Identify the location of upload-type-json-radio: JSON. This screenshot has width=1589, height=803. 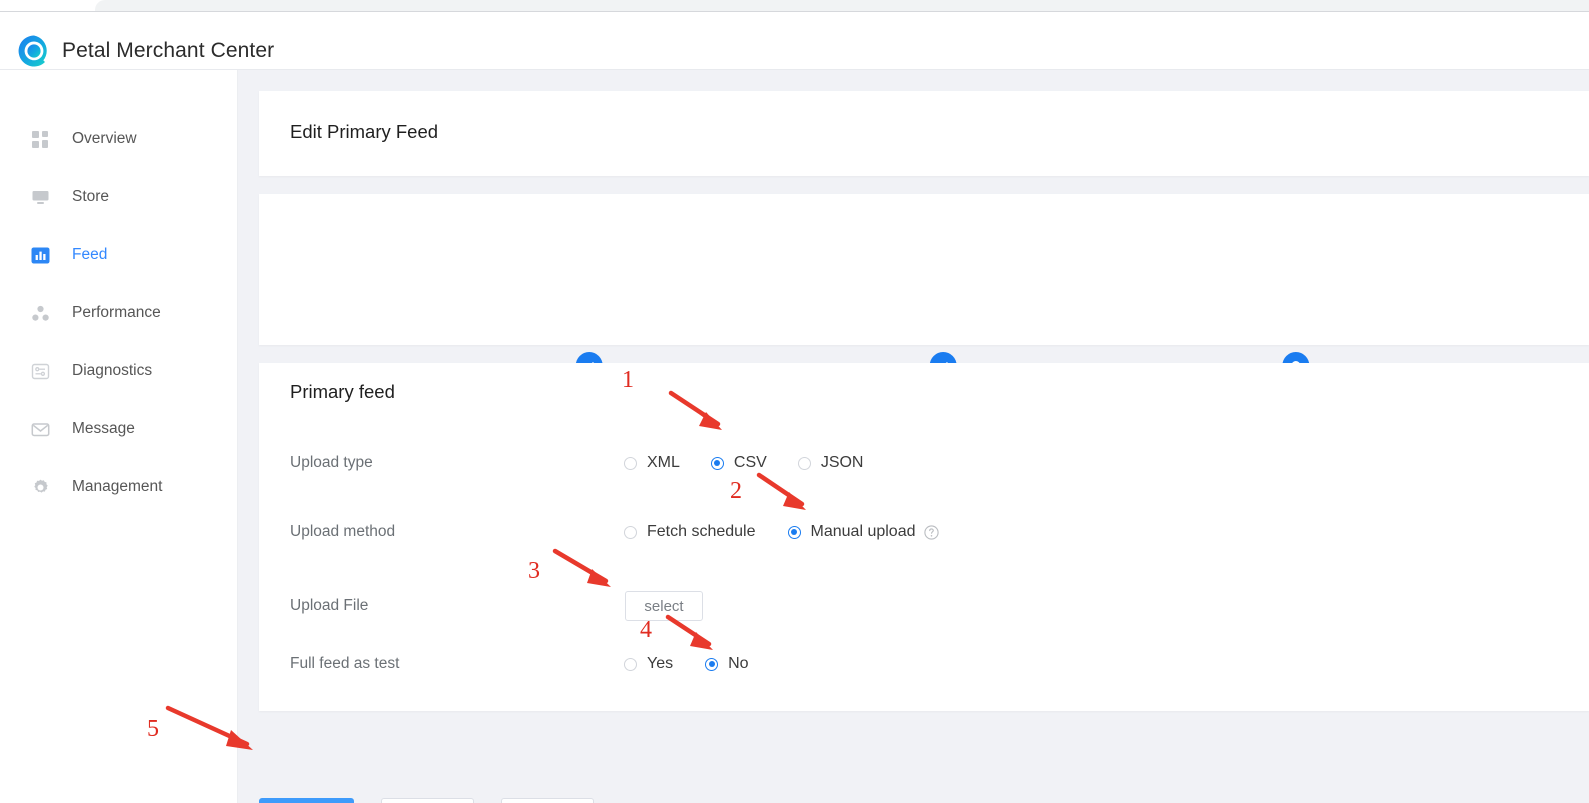
(830, 463).